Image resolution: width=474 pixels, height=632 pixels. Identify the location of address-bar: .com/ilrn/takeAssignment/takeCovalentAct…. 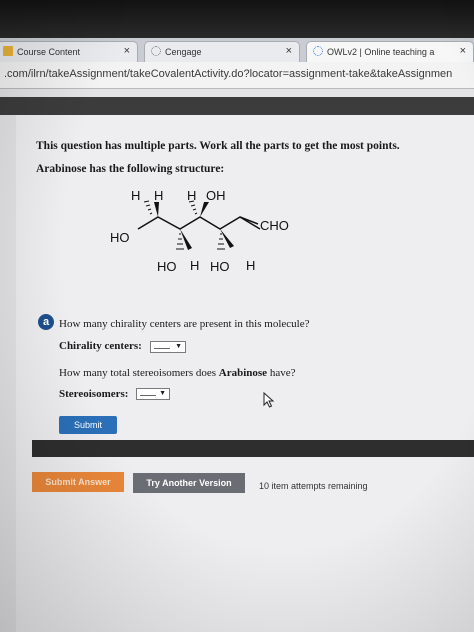
(237, 75).